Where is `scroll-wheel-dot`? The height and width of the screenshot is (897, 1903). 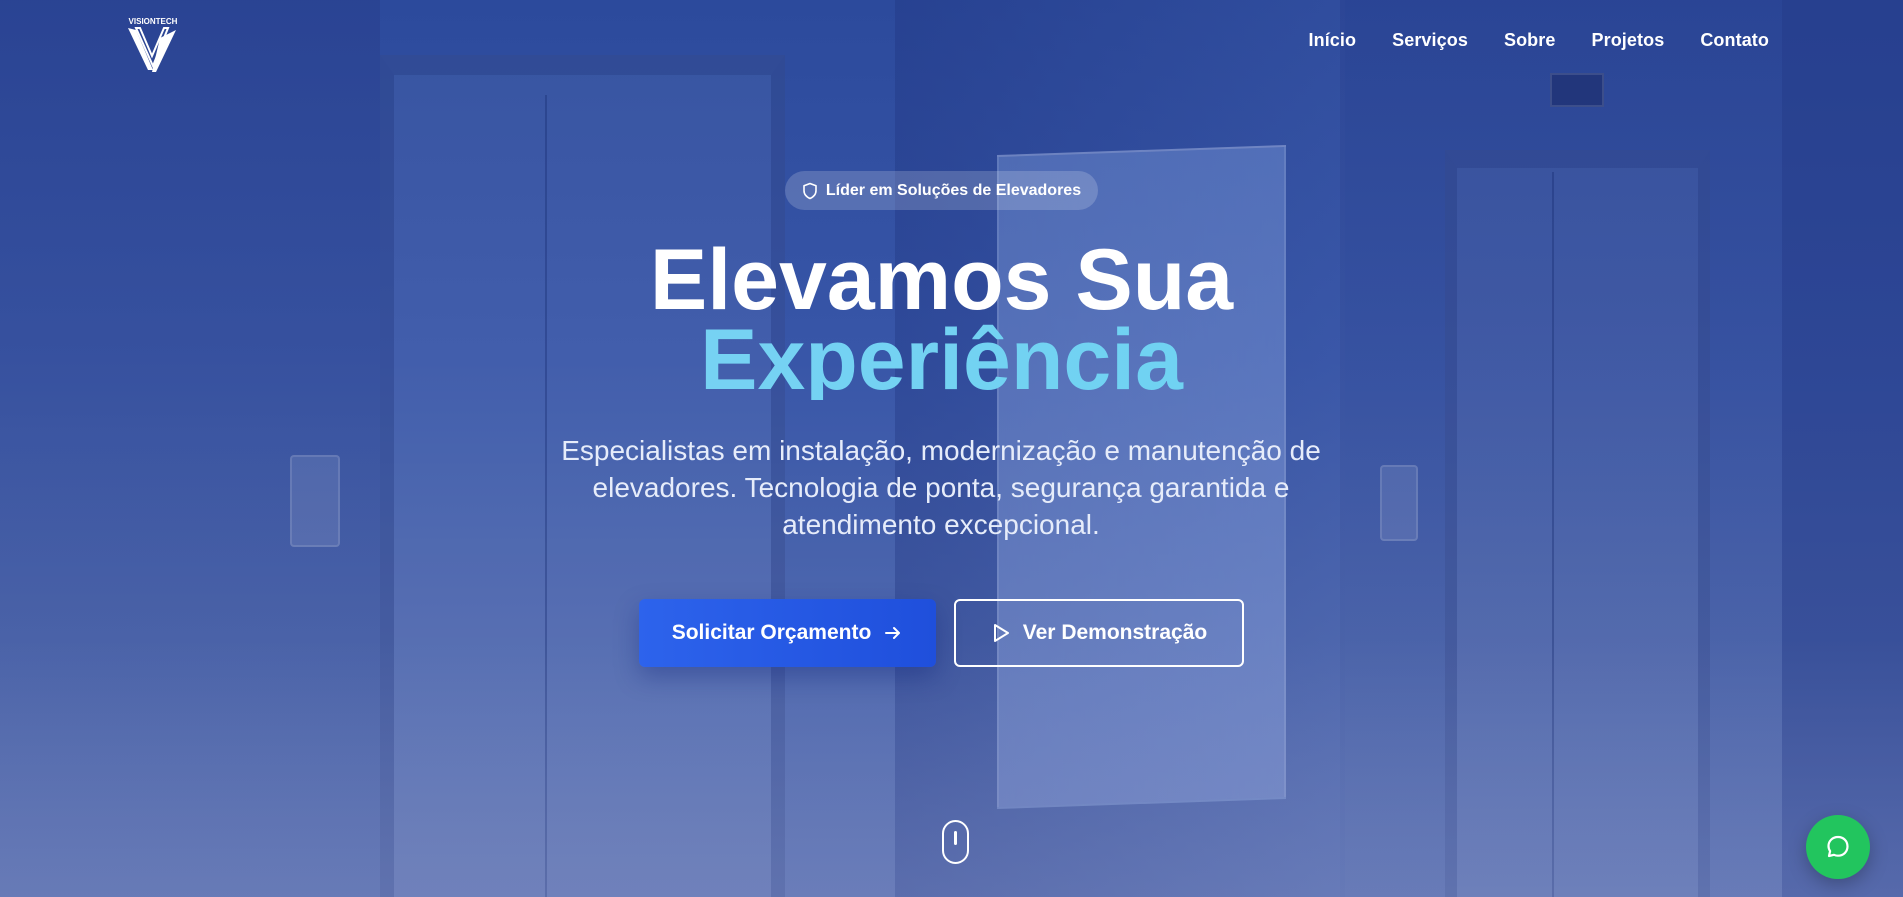 scroll-wheel-dot is located at coordinates (955, 838).